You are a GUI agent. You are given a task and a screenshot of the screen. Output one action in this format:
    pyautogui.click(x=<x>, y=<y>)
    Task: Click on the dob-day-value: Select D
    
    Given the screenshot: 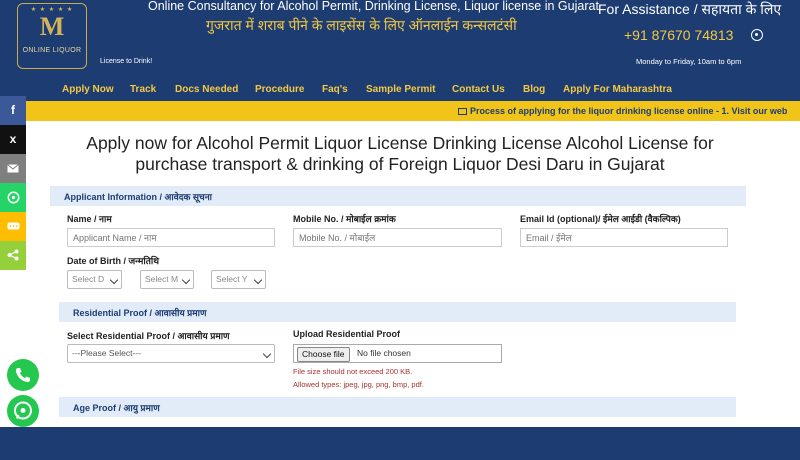 What is the action you would take?
    pyautogui.click(x=88, y=279)
    